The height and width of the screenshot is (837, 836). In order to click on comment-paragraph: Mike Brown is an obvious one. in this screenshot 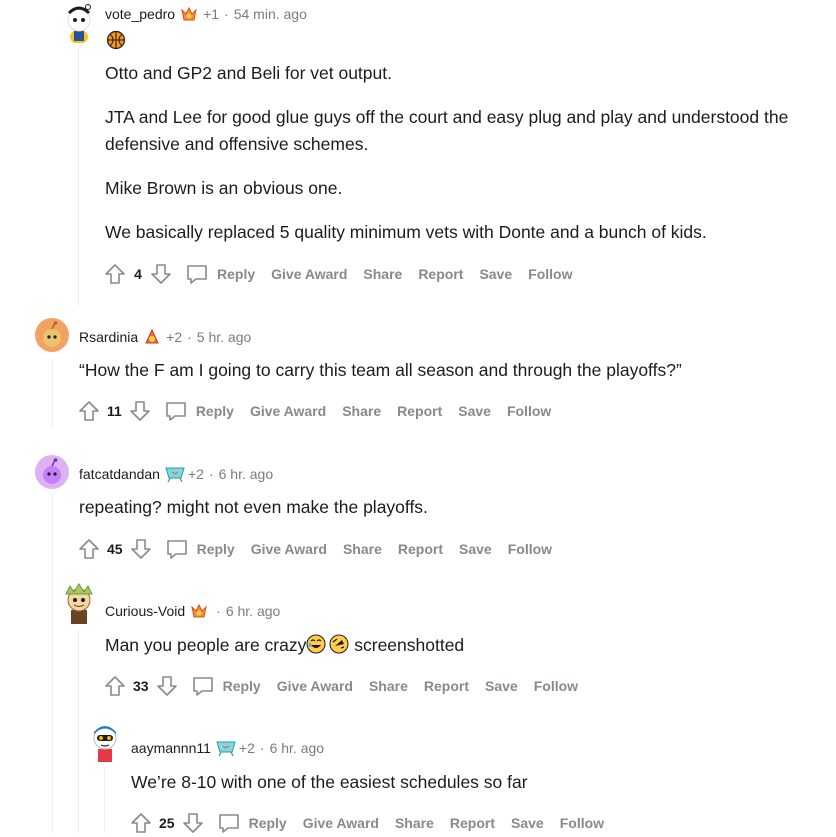, I will do `click(224, 188)`.